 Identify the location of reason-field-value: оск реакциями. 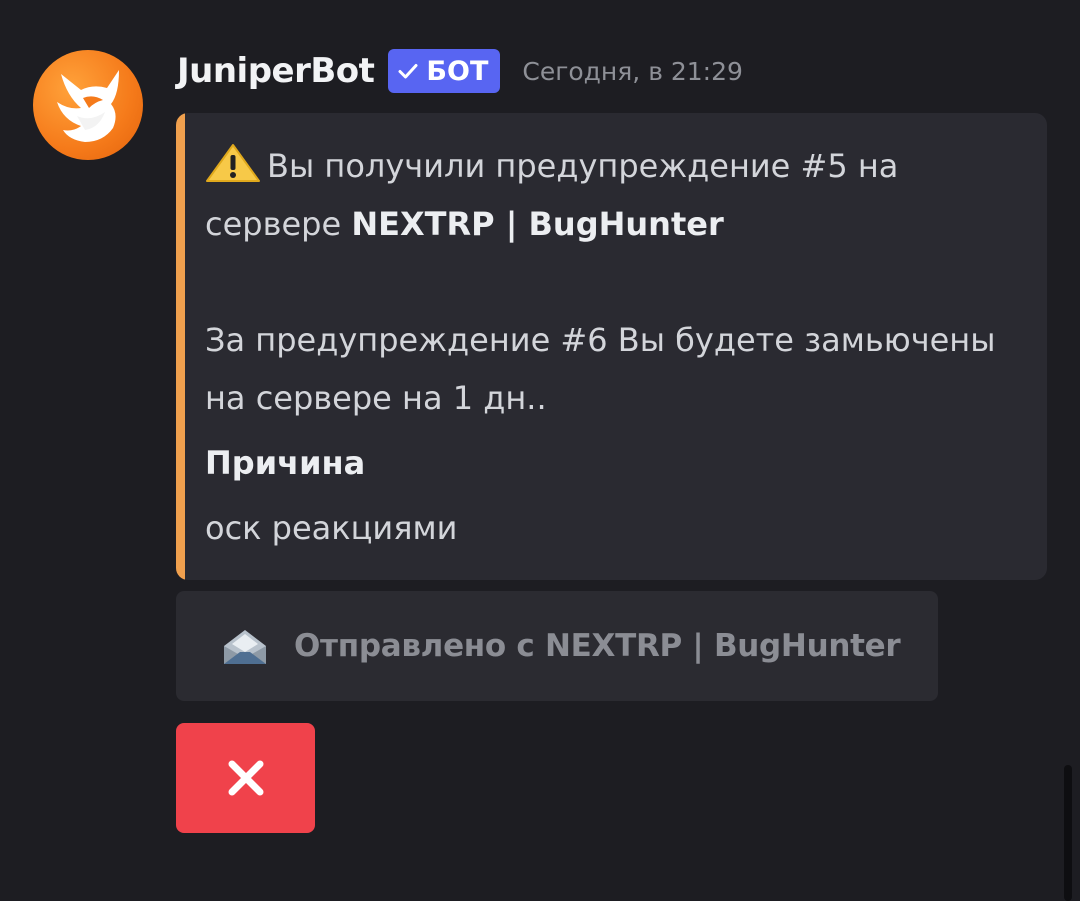
(331, 528).